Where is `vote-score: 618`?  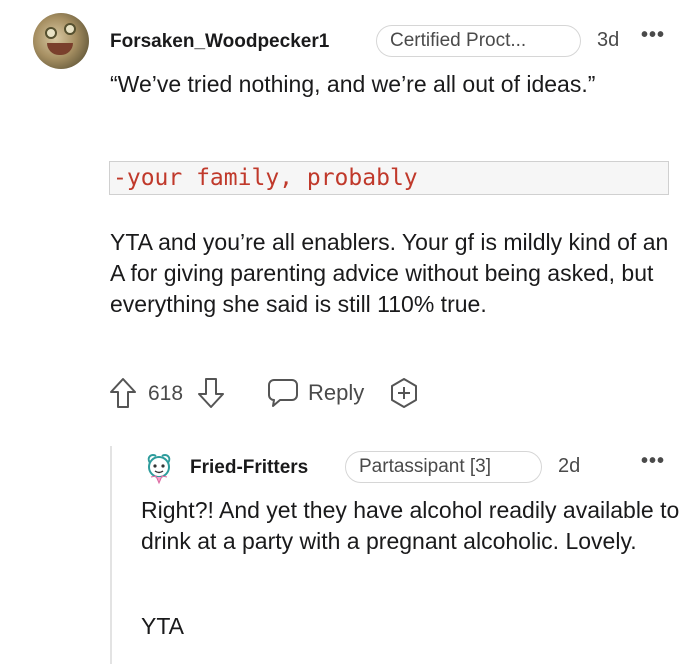
vote-score: 618 is located at coordinates (166, 393).